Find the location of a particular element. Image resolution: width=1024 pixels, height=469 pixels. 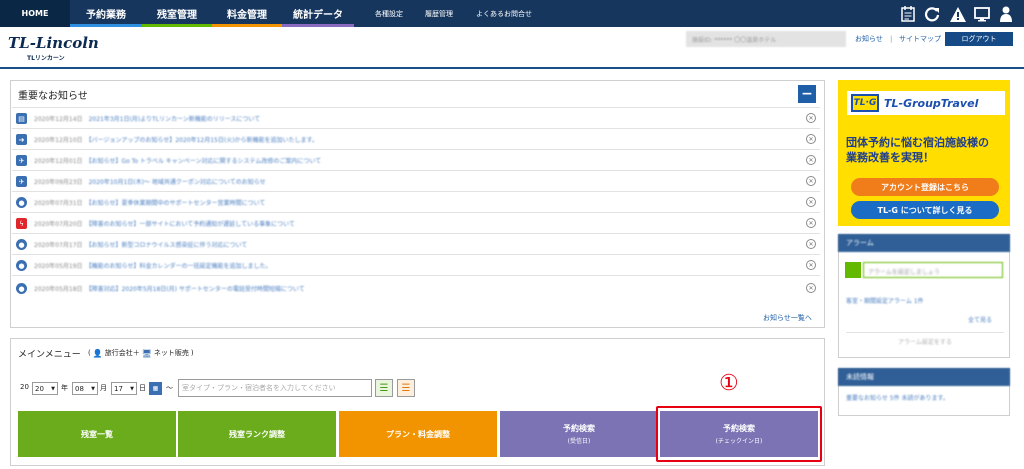

room-list-button: 残室一覧 is located at coordinates (97, 434).